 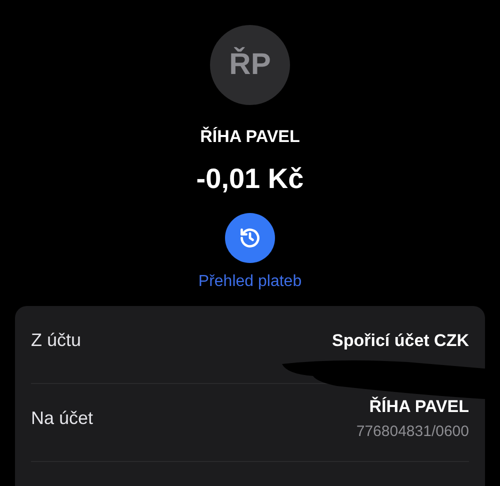 I want to click on payee-name: ŘÍHA PAVEL, so click(x=250, y=137).